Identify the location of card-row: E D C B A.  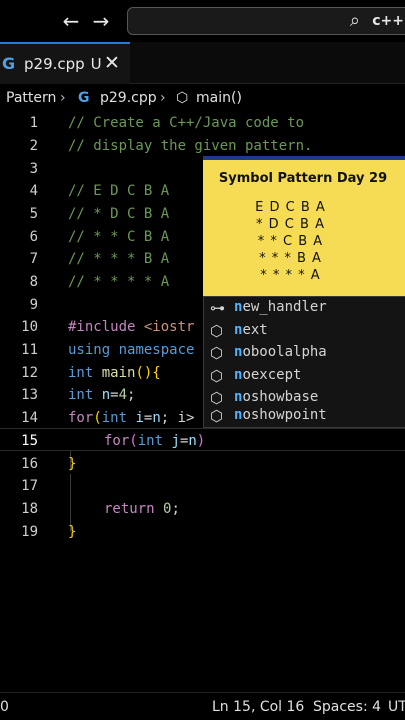
(290, 207).